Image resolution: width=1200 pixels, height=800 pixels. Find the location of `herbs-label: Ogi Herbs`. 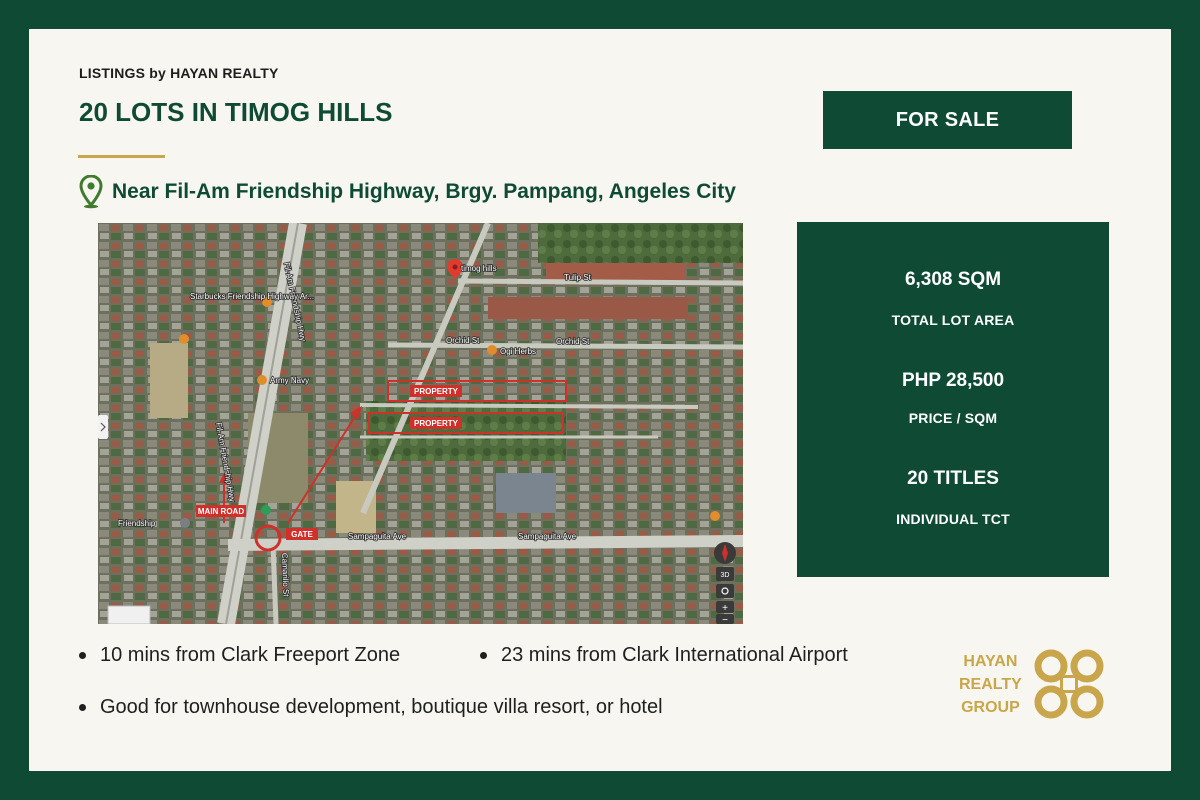

herbs-label: Ogi Herbs is located at coordinates (518, 351).